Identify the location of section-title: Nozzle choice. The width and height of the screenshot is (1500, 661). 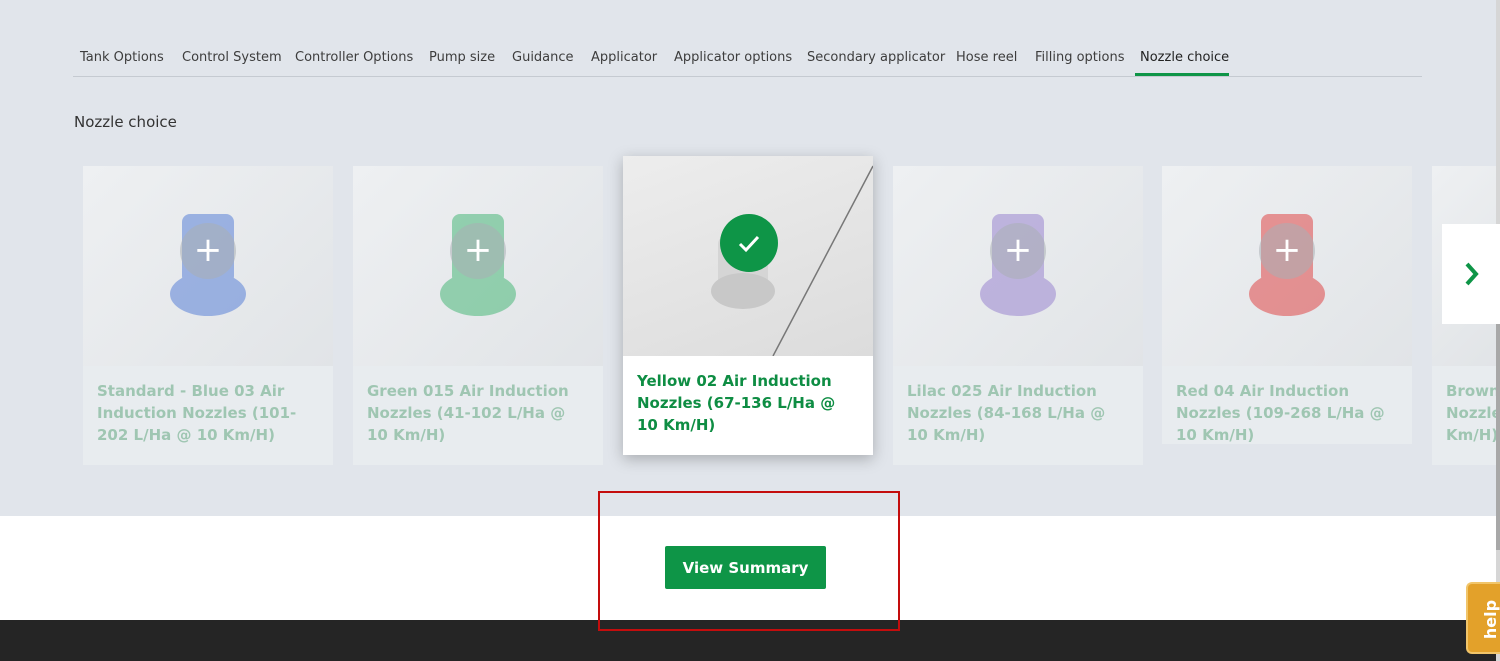
(125, 122).